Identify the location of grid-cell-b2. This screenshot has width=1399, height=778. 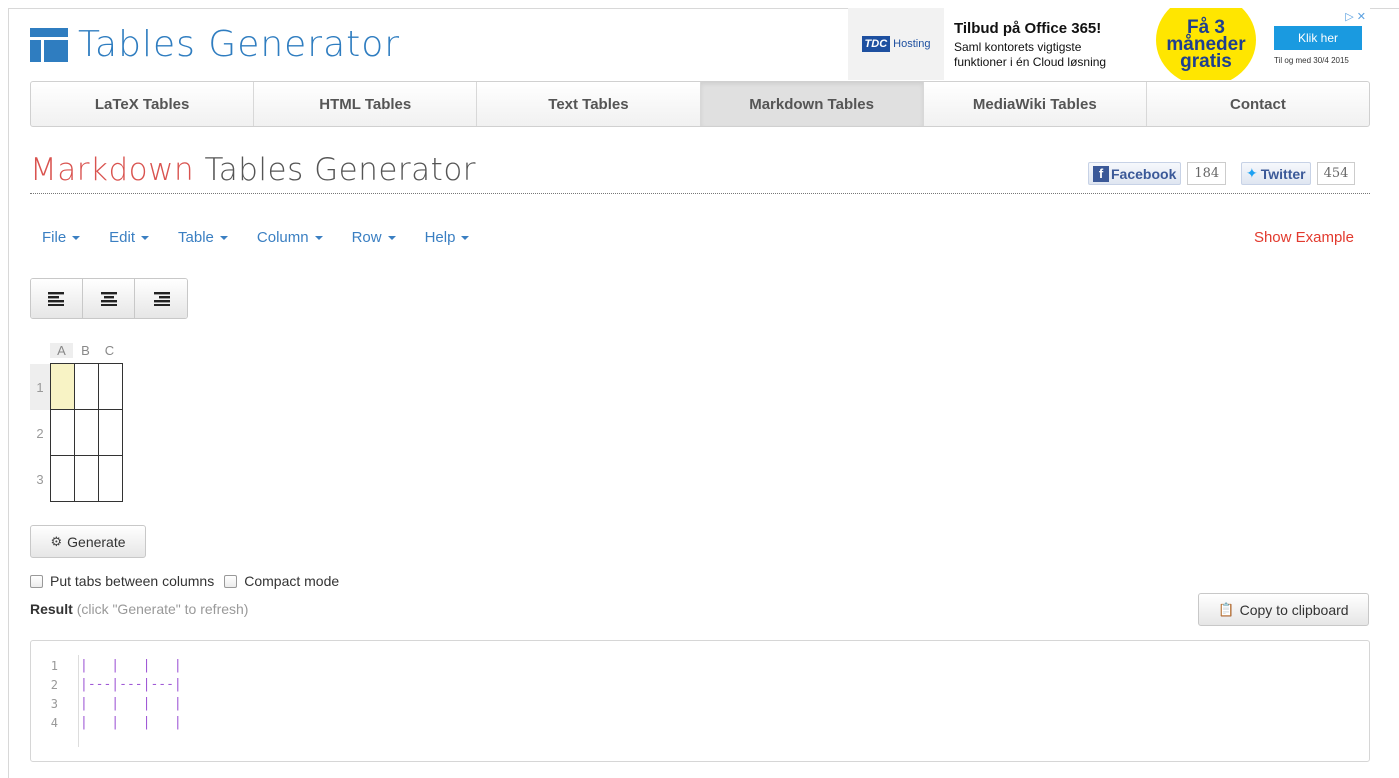
(86, 432).